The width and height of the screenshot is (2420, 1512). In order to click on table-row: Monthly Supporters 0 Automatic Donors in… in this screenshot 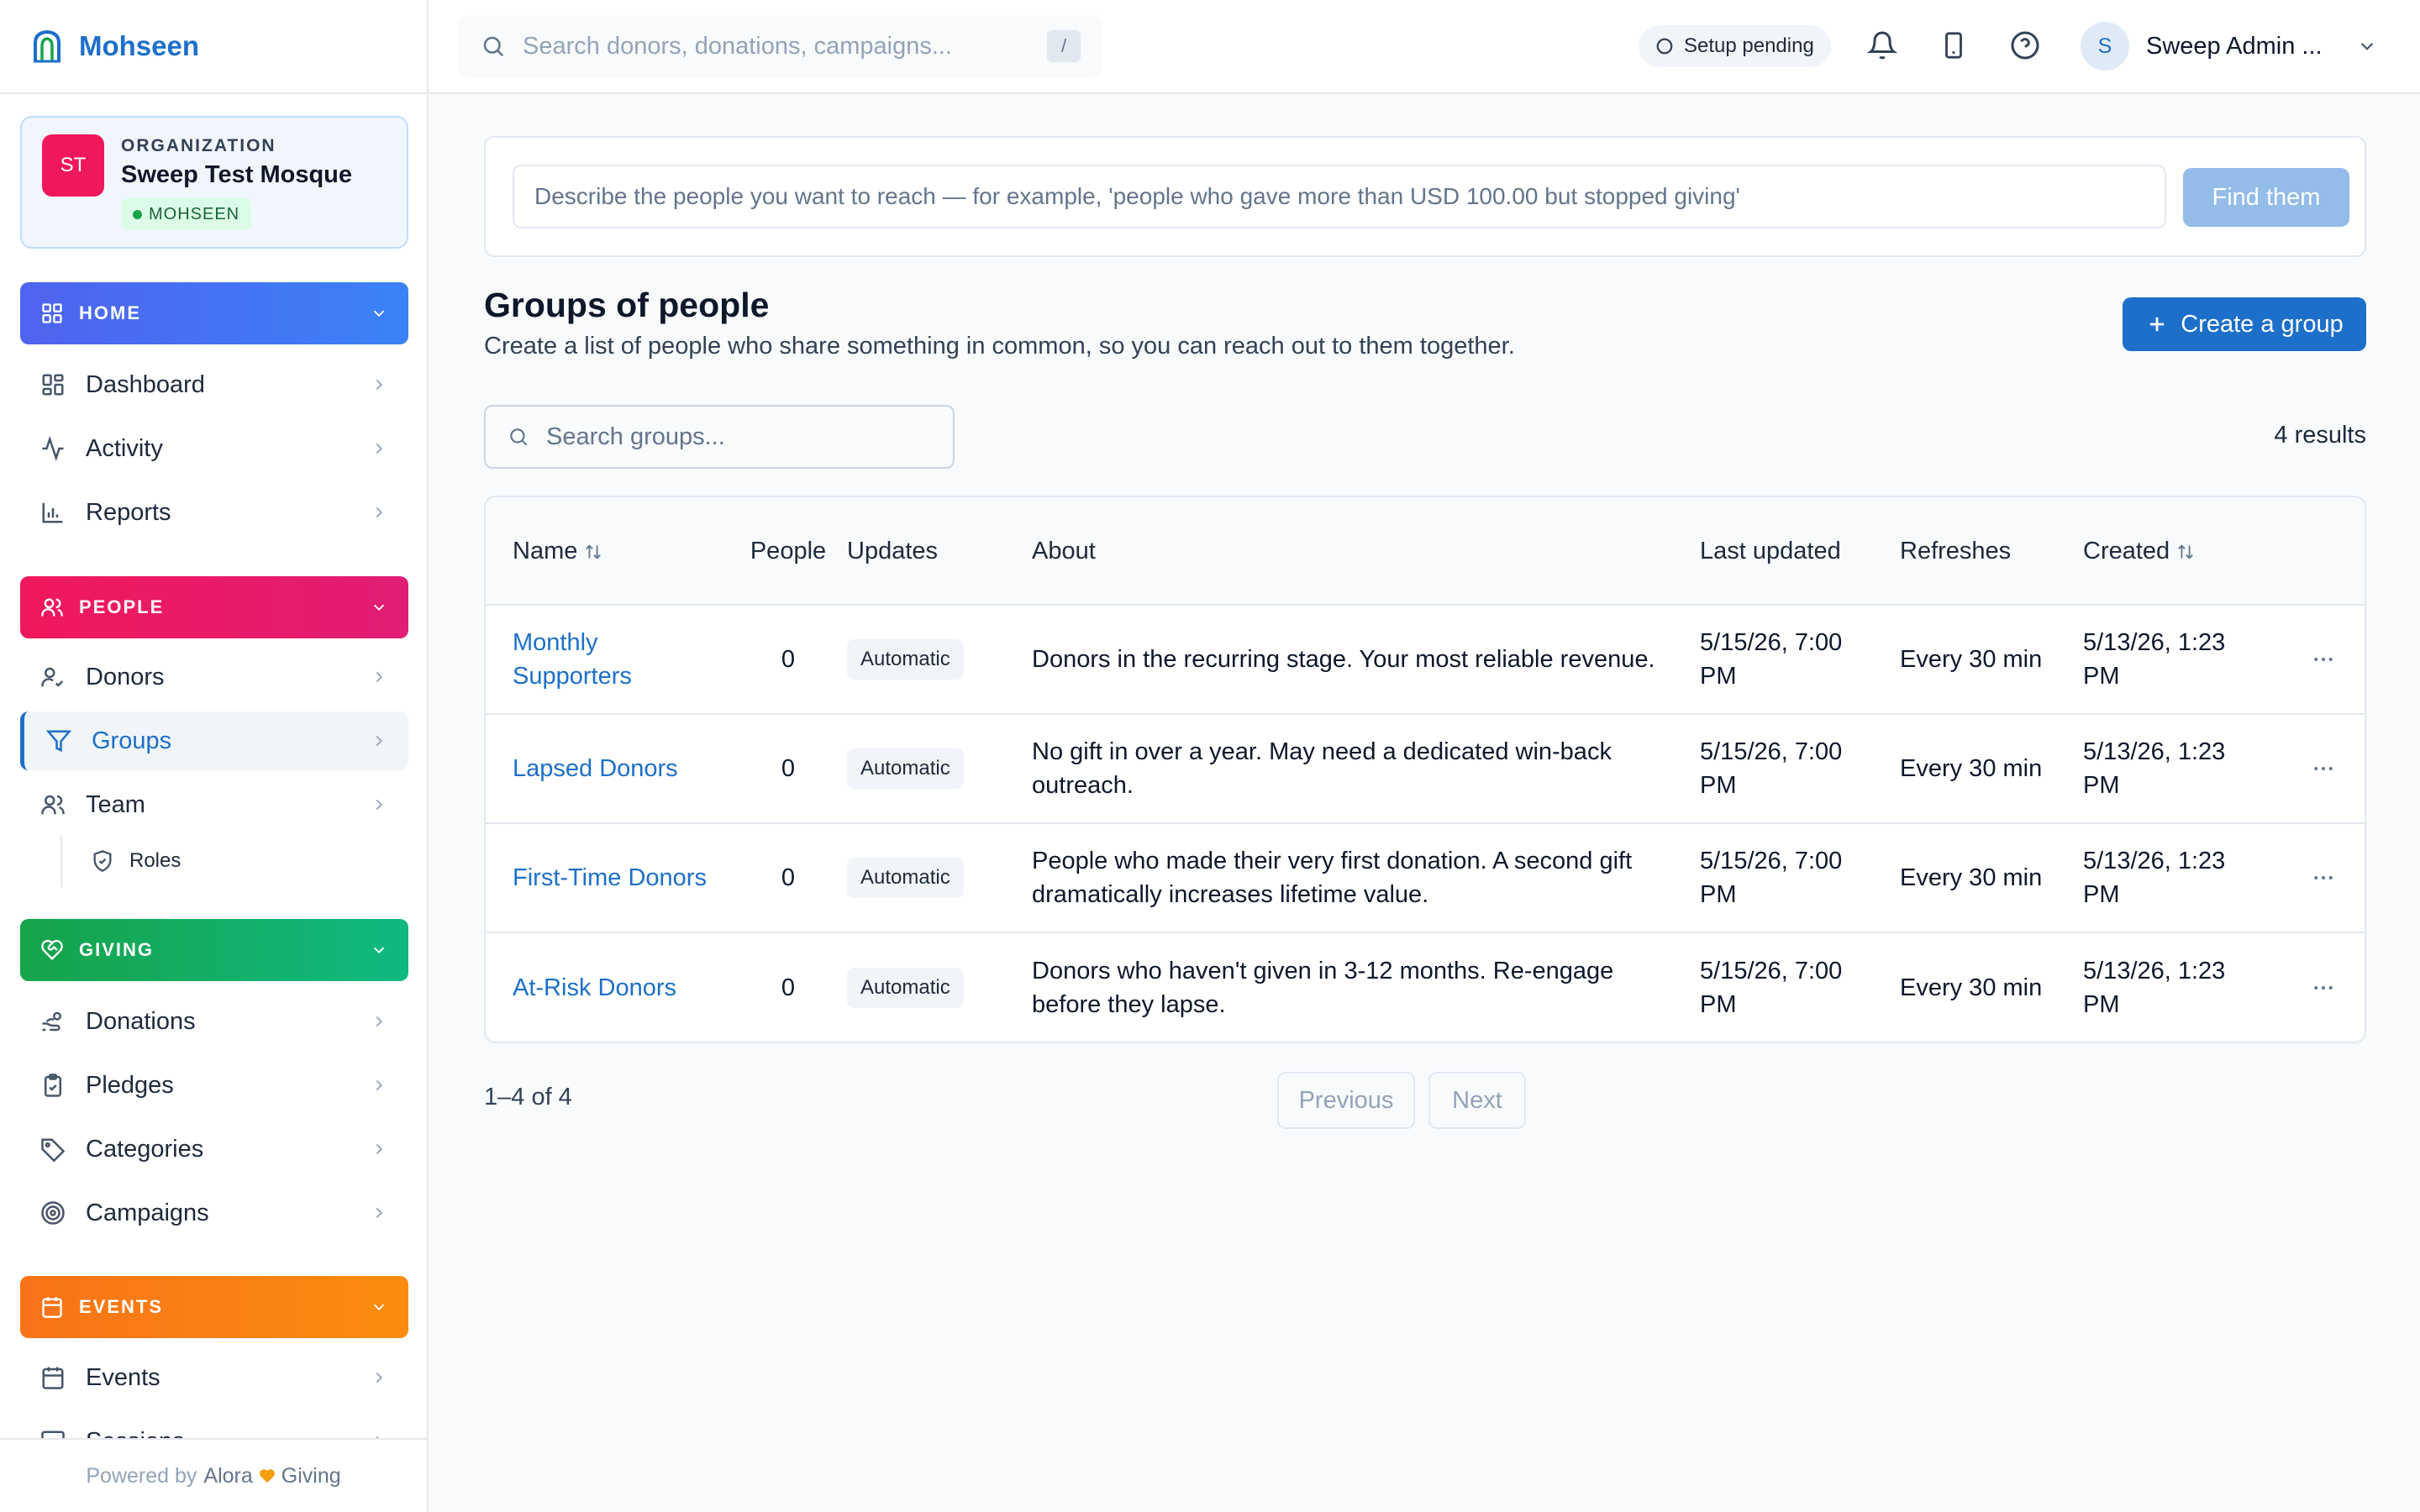, I will do `click(1425, 659)`.